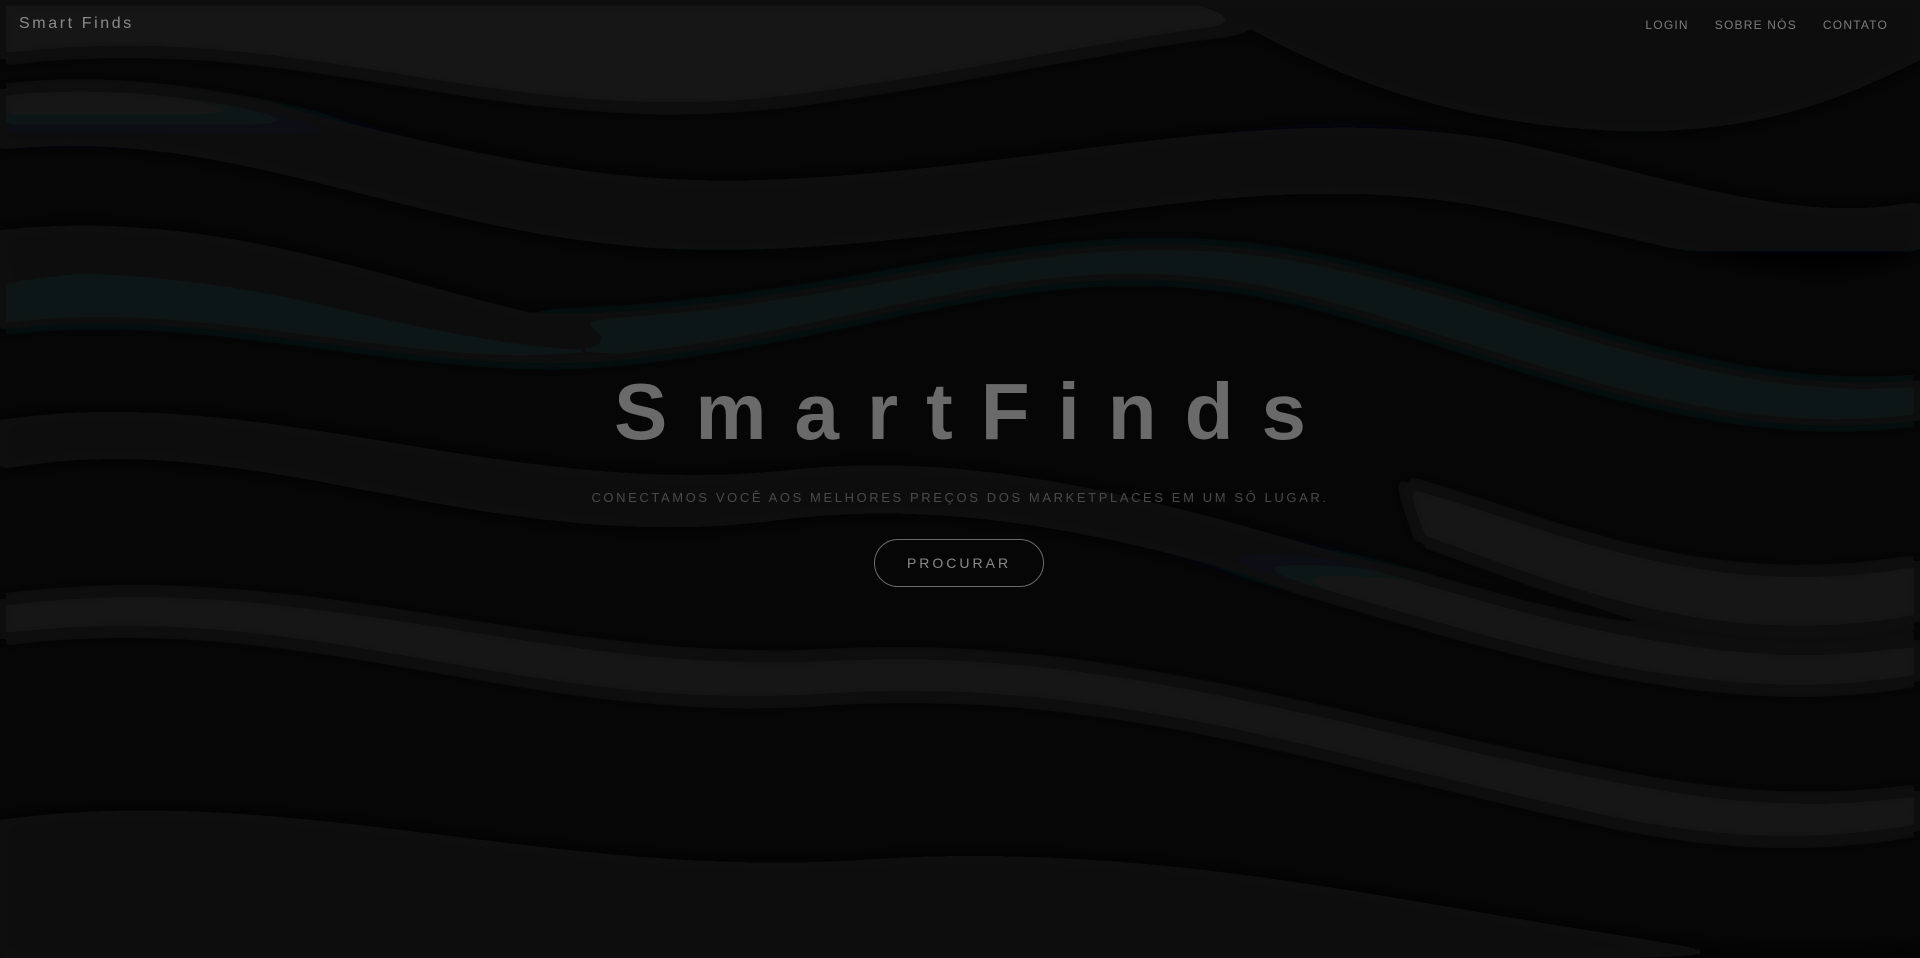 The image size is (1920, 958). What do you see at coordinates (1756, 25) in the screenshot?
I see `nav-link-sobre-nos: SOBRE NÓS` at bounding box center [1756, 25].